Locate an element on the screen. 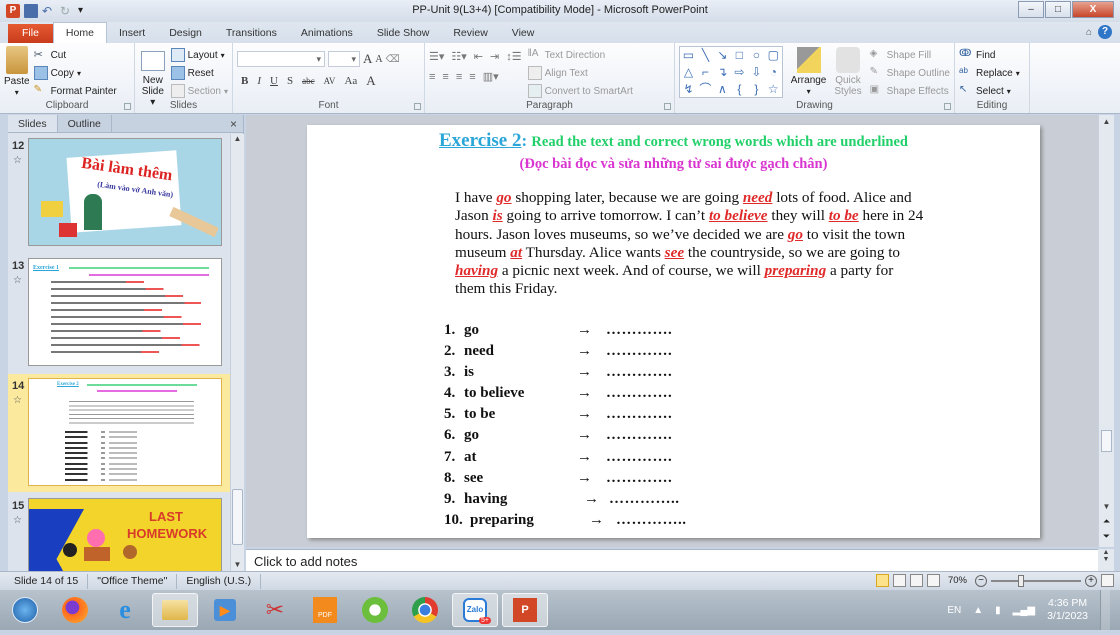 The image size is (1120, 635). shrink-font-button: A is located at coordinates (378, 59).